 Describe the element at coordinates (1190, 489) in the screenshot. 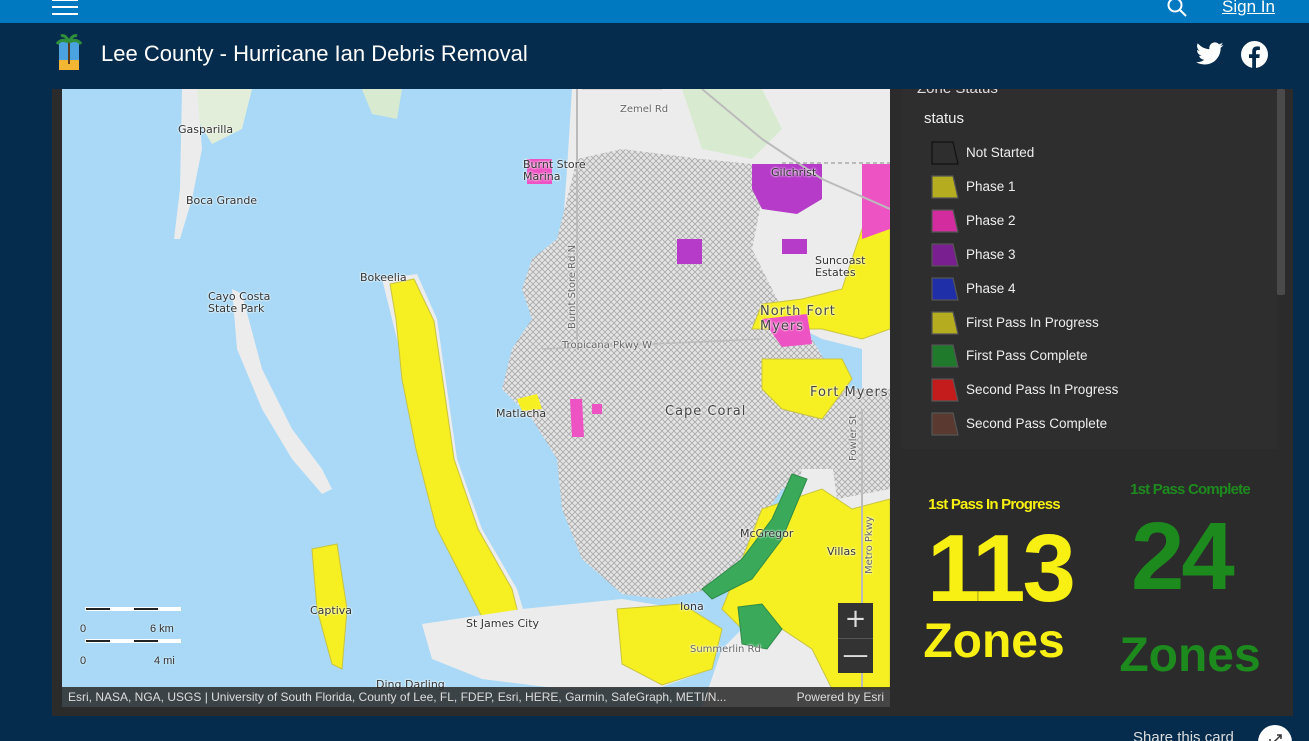

I see `card-title-complete: 1st Pass Complete` at that location.